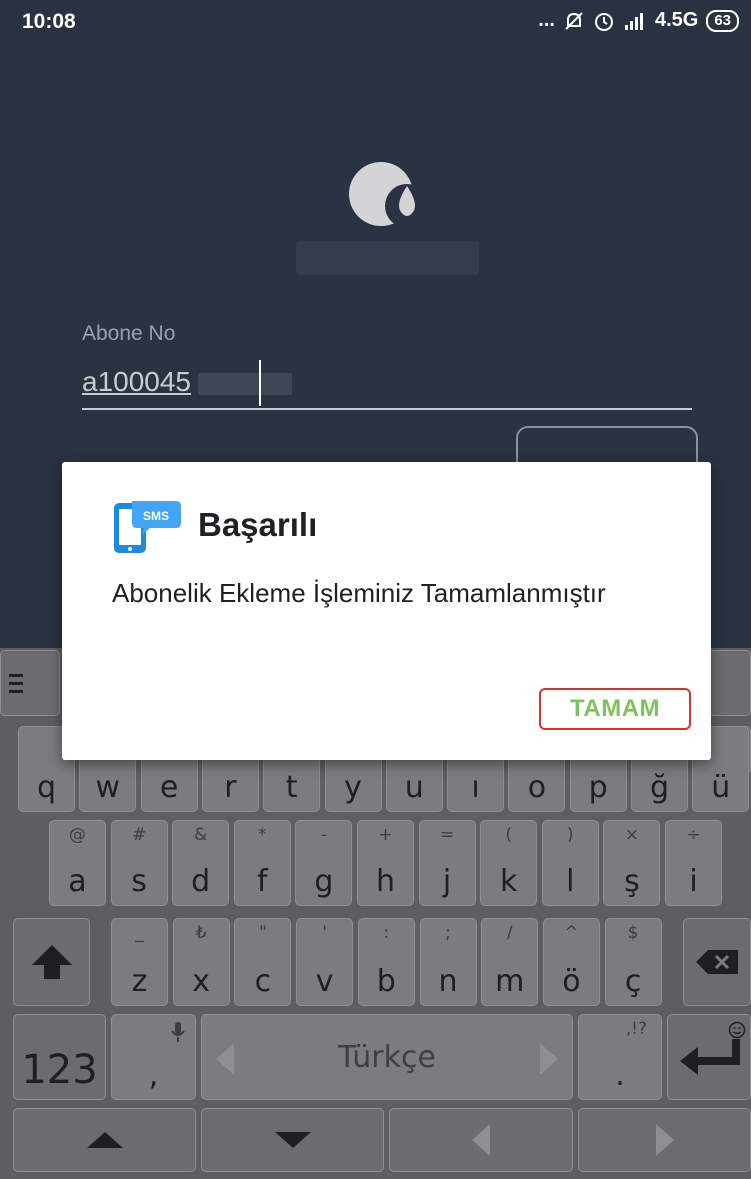 This screenshot has height=1179, width=751. Describe the element at coordinates (49, 21) in the screenshot. I see `status-time: 10:08` at that location.